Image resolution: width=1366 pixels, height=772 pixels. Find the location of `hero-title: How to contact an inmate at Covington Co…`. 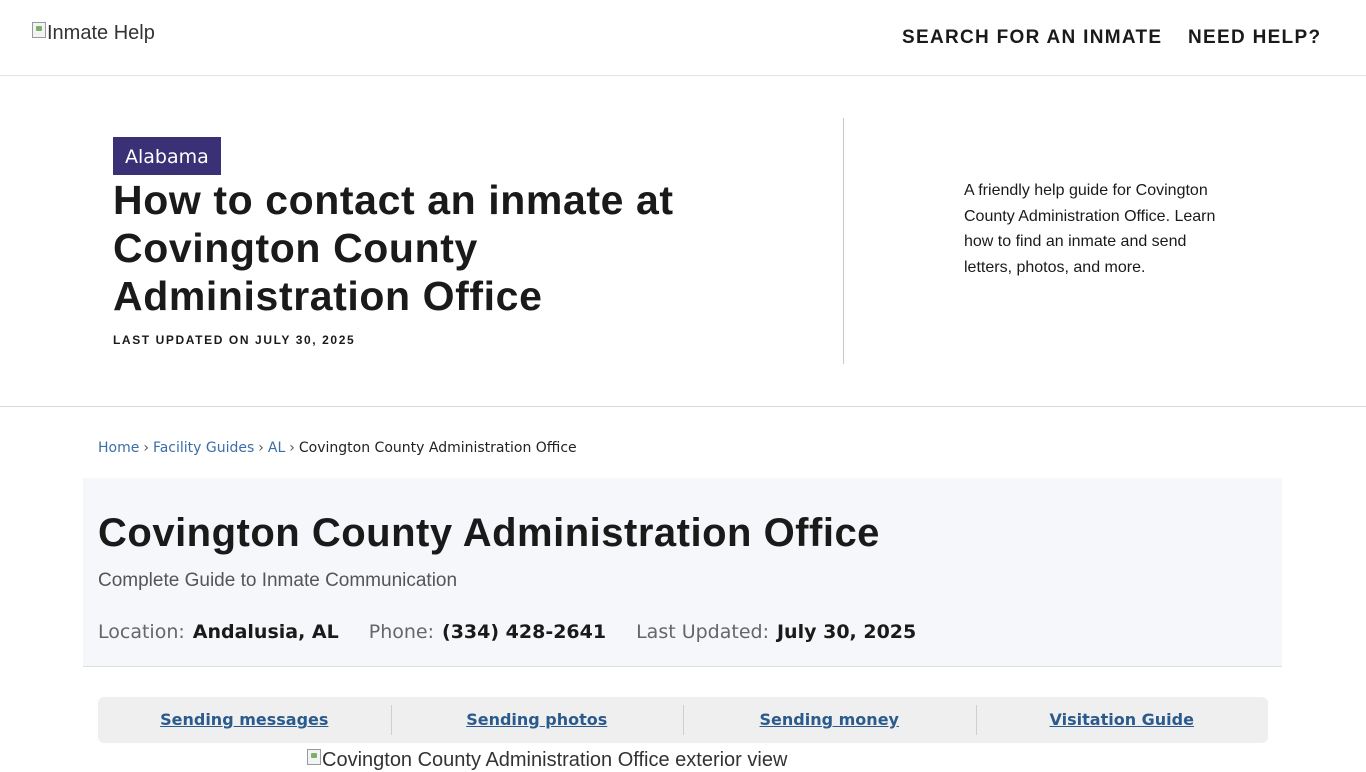

hero-title: How to contact an inmate at Covington Co… is located at coordinates (393, 248).